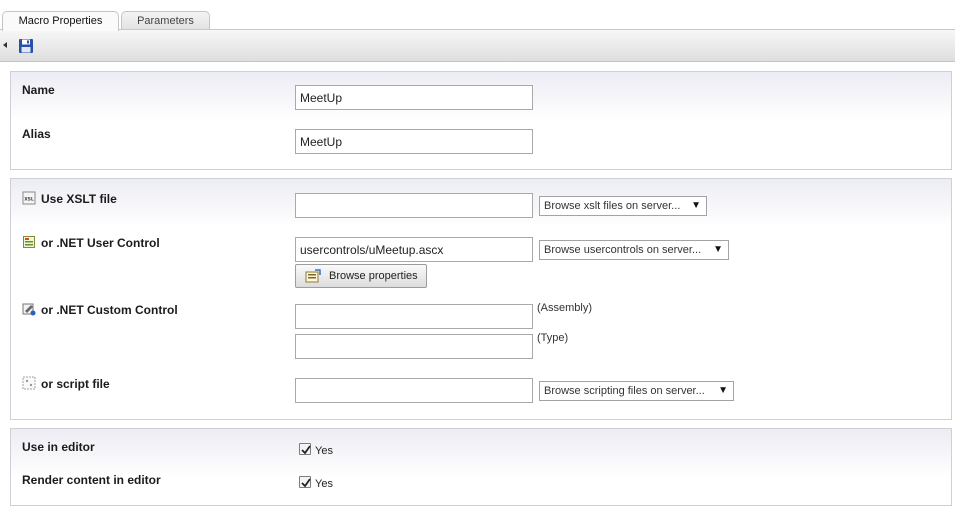  Describe the element at coordinates (623, 206) in the screenshot. I see `xslt-browse-select: Browse xslt files on server... ▼` at that location.